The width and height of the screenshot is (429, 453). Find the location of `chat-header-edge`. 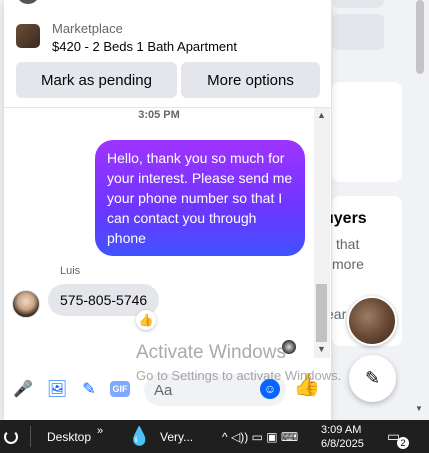

chat-header-edge is located at coordinates (167, 6).